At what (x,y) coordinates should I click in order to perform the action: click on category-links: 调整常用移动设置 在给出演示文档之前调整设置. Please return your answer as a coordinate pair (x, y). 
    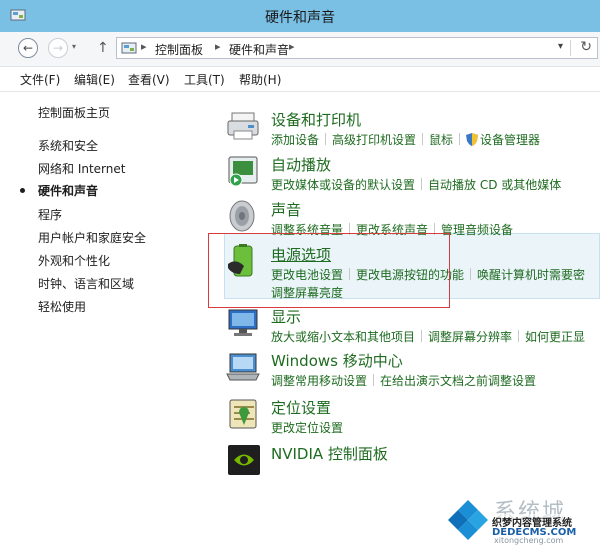
    Looking at the image, I should click on (403, 380).